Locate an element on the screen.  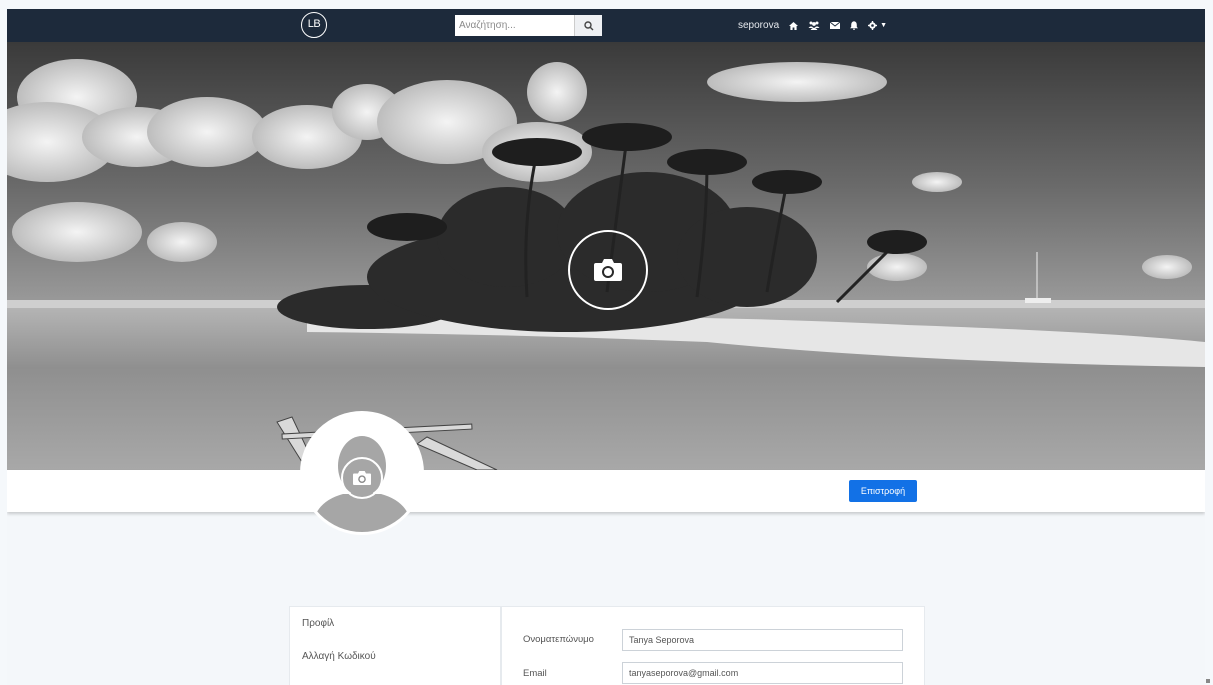
change-cover-button is located at coordinates (608, 270).